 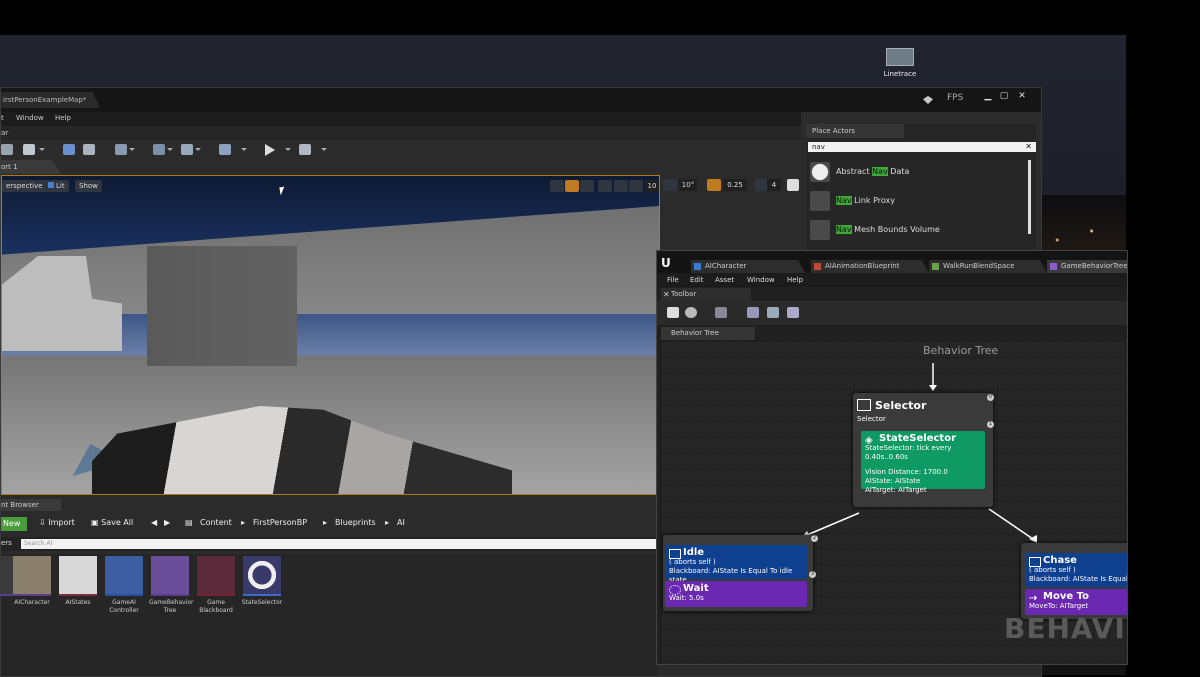 I want to click on breadcrumb-content: Content, so click(x=216, y=522).